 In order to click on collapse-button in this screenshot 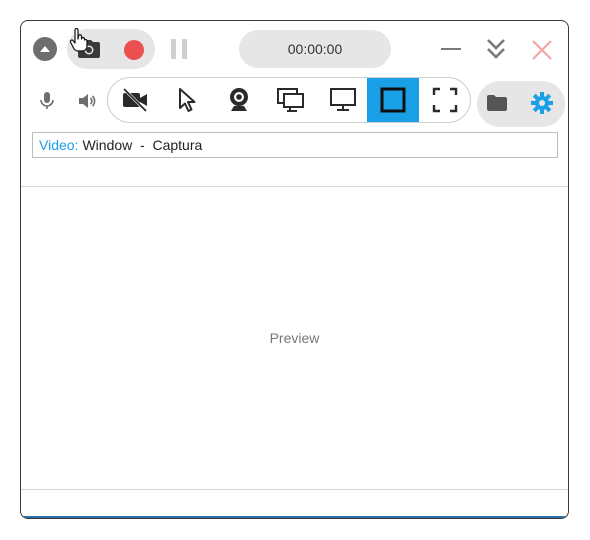, I will do `click(45, 49)`.